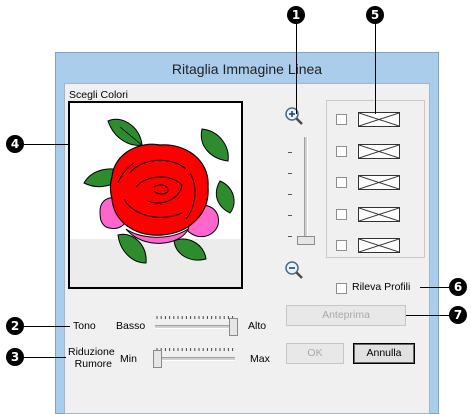 The height and width of the screenshot is (414, 471). I want to click on noise-label: Riduzione Rumore, so click(91, 358).